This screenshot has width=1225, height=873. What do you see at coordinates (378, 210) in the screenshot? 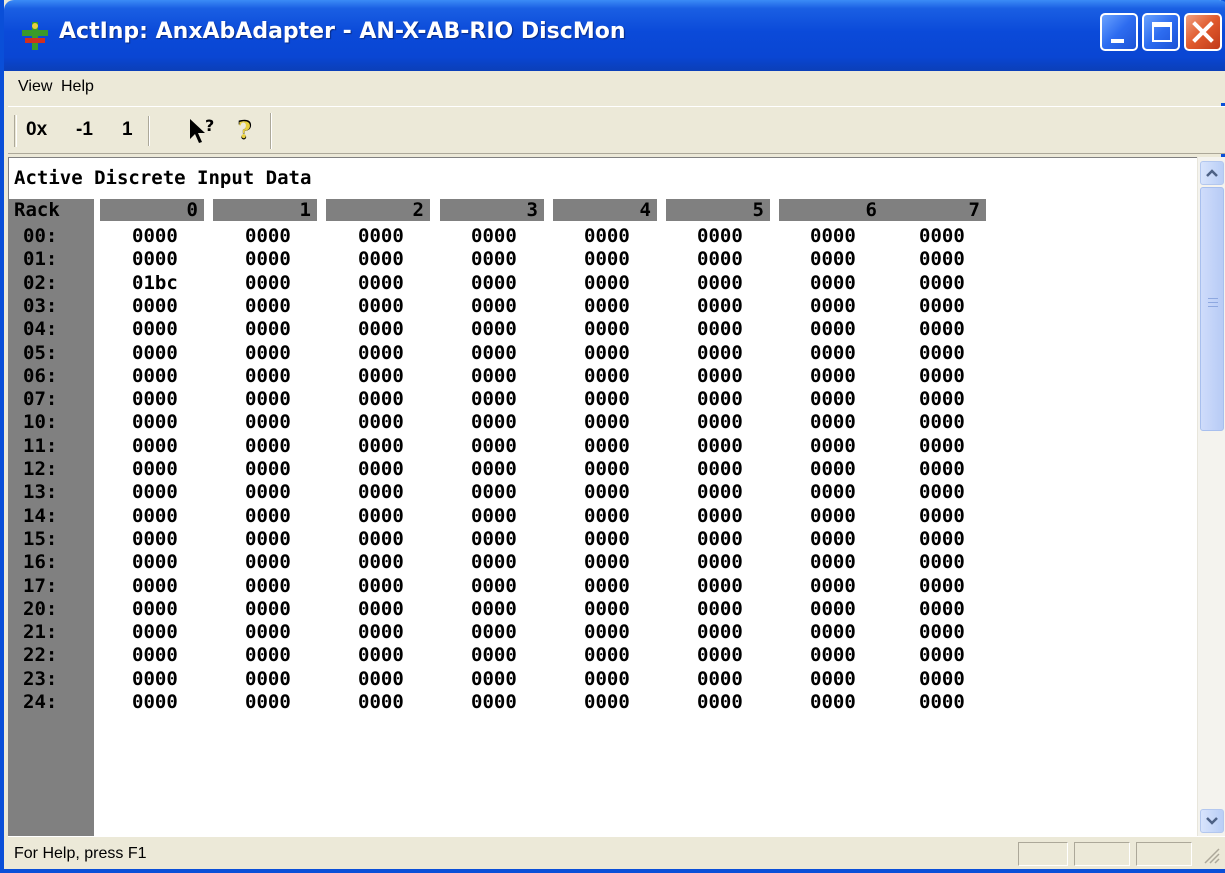
I see `column-header: 2` at bounding box center [378, 210].